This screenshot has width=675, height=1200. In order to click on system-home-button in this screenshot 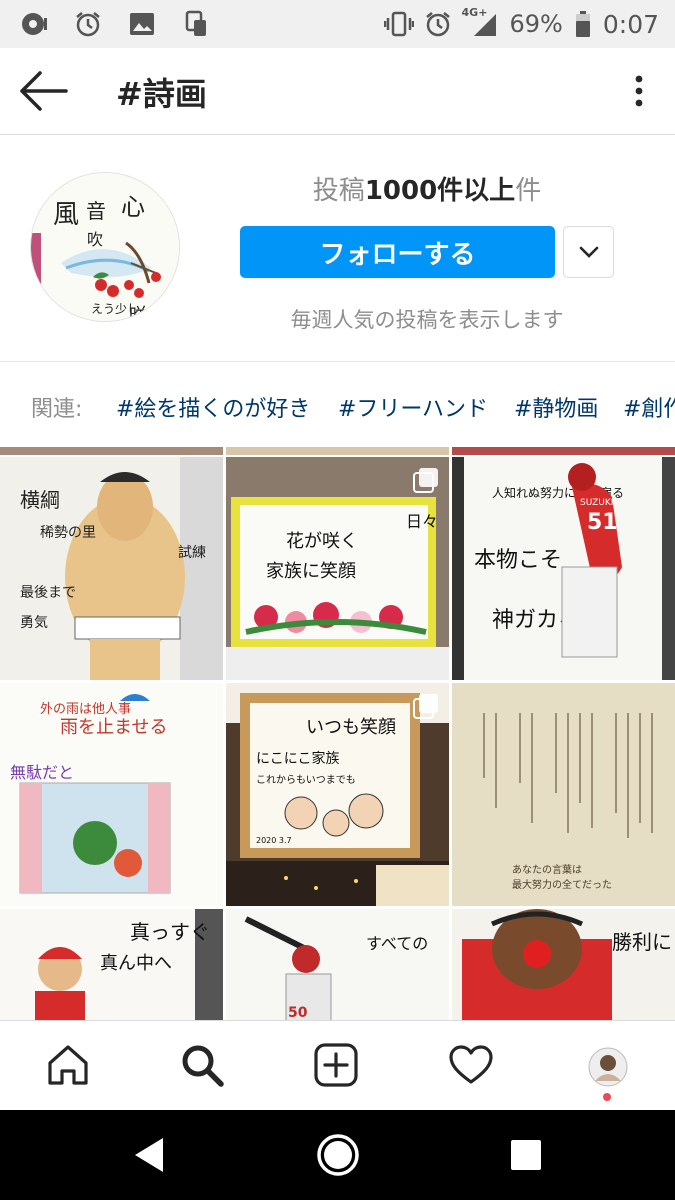, I will do `click(338, 1155)`.